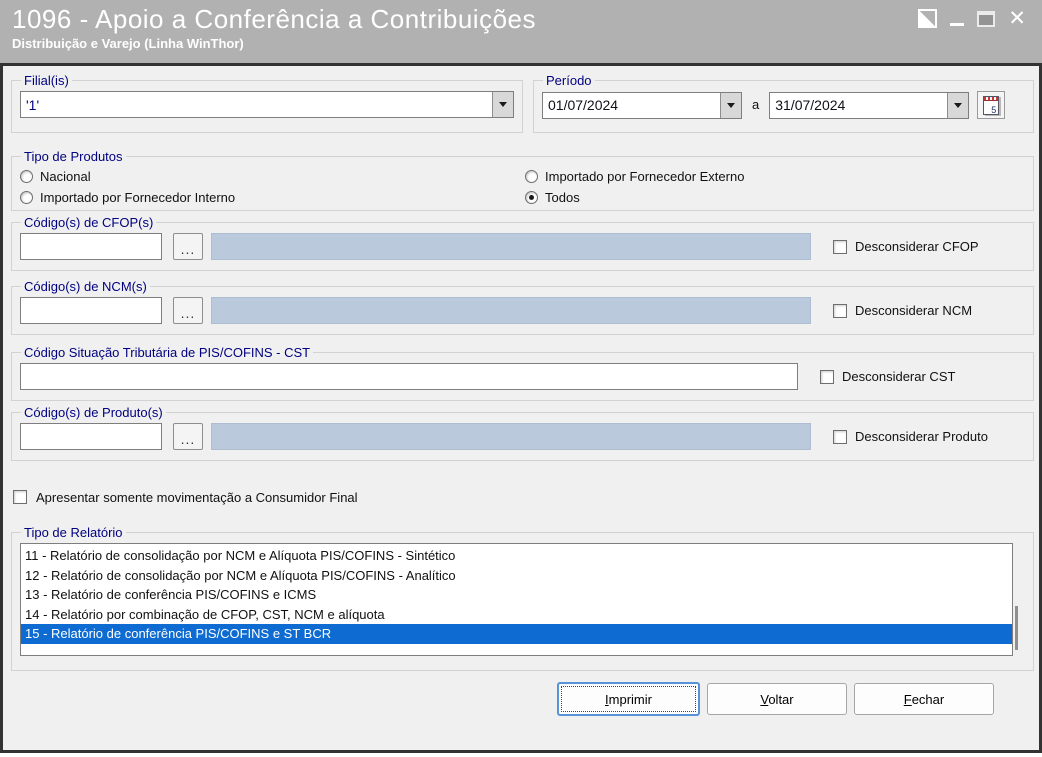  I want to click on radio-label: Nacional, so click(65, 176).